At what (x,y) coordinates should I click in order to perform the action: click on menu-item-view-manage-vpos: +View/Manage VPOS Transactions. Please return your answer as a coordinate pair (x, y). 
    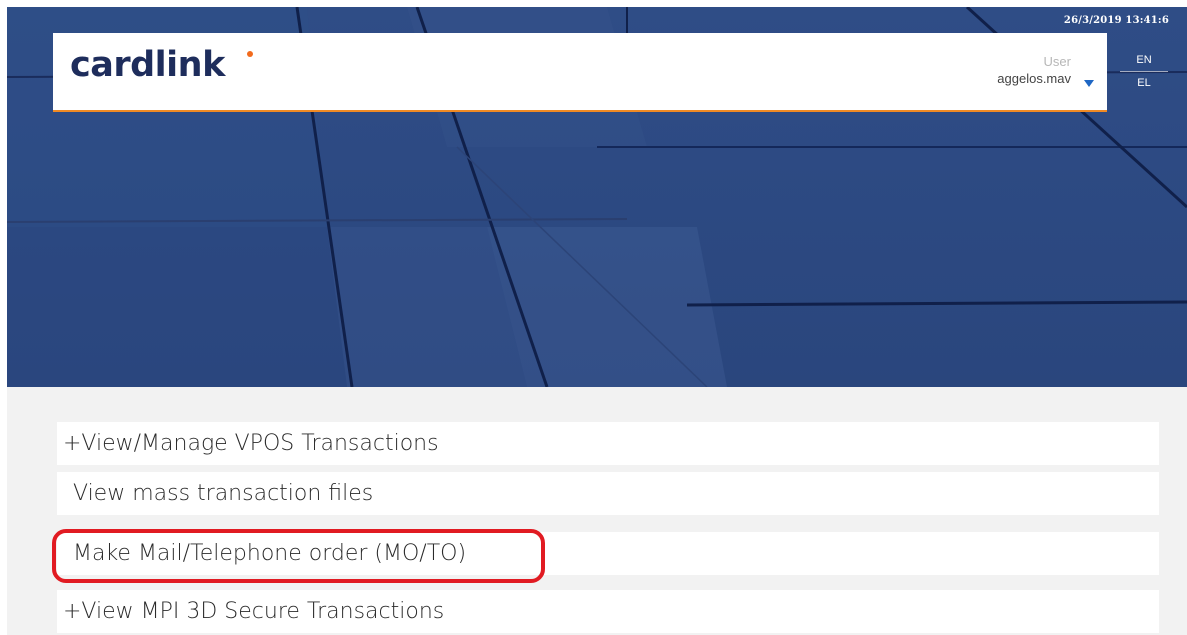
    Looking at the image, I should click on (608, 443).